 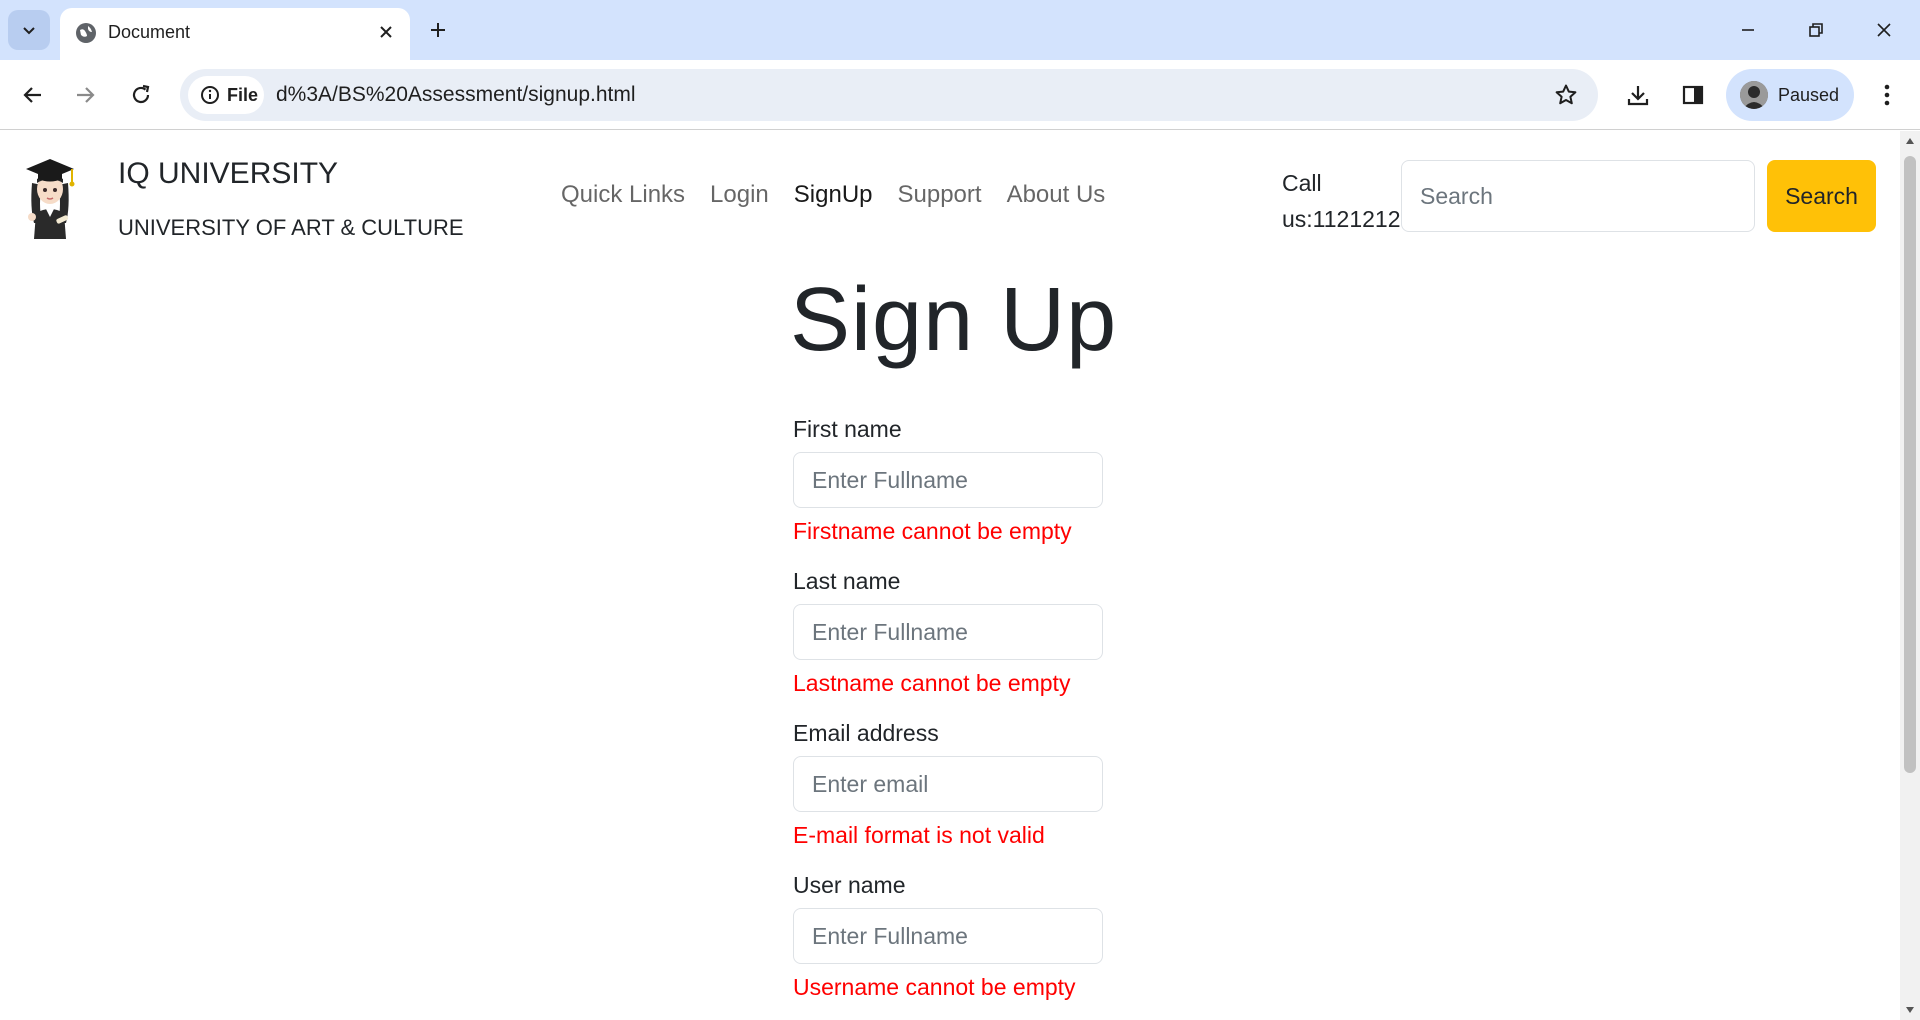 What do you see at coordinates (739, 195) in the screenshot?
I see `nav-link-login: Login` at bounding box center [739, 195].